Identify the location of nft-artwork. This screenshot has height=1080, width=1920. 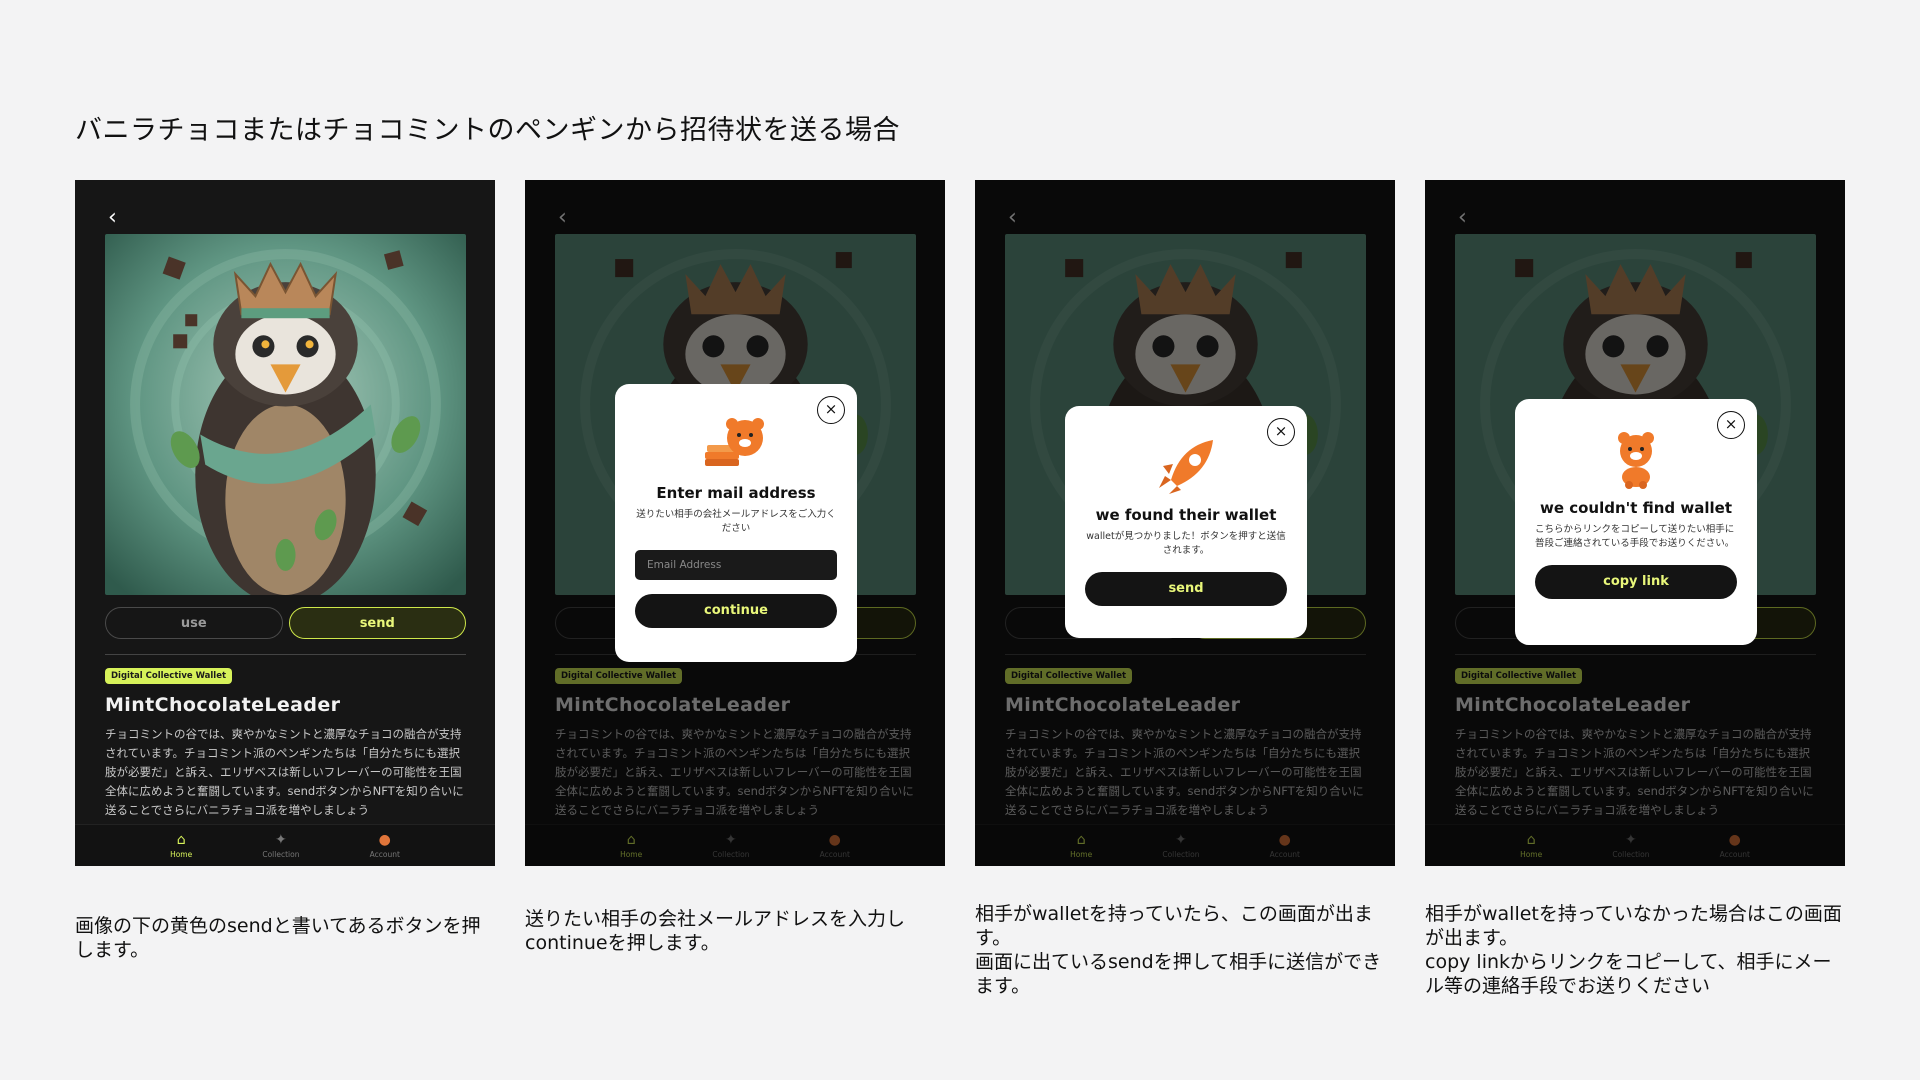
(285, 414).